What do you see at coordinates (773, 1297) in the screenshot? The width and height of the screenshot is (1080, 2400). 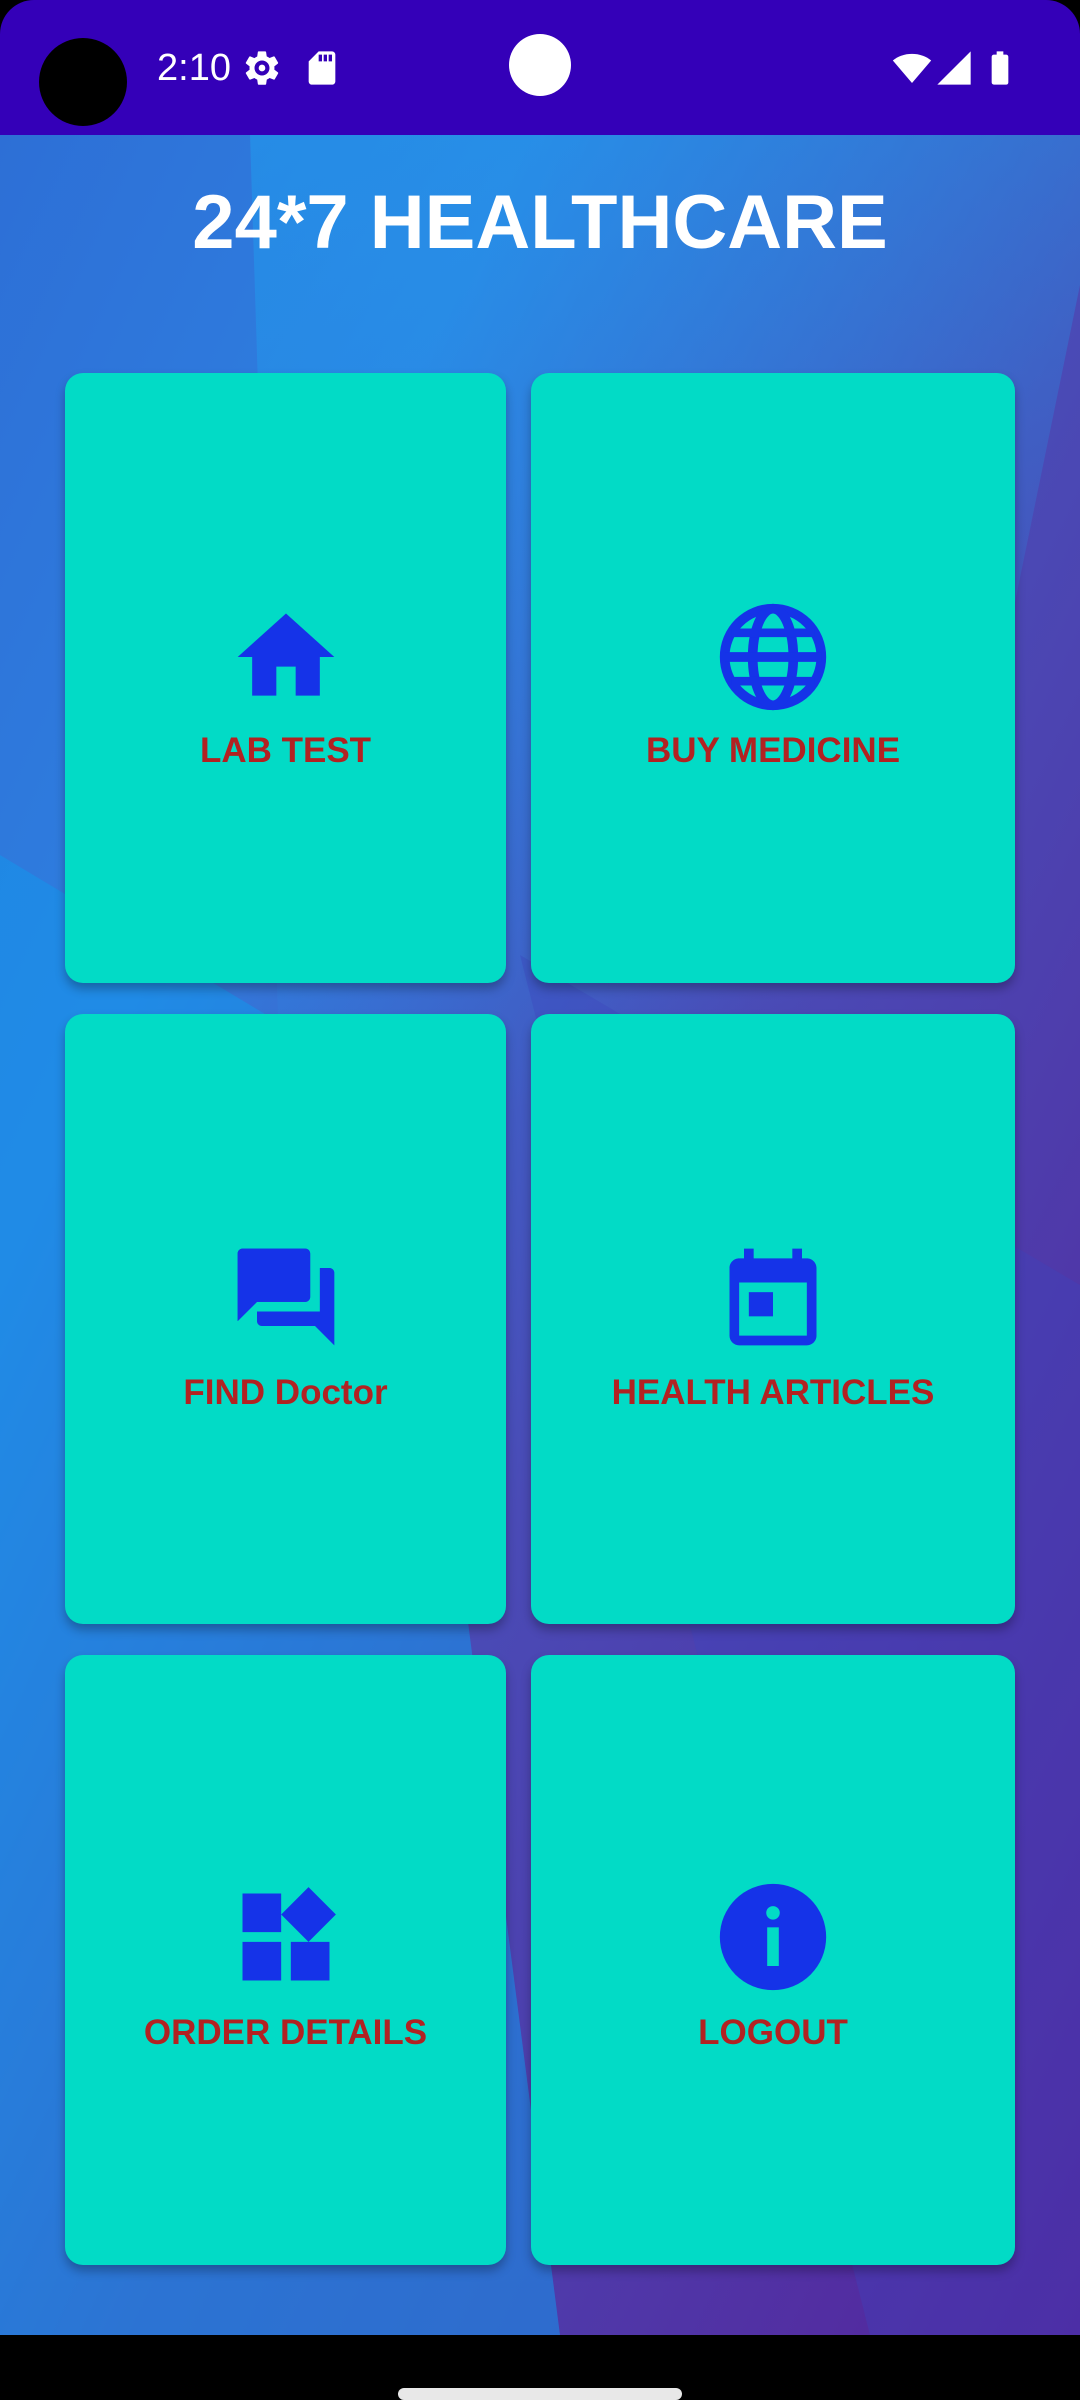 I see `calendar-icon` at bounding box center [773, 1297].